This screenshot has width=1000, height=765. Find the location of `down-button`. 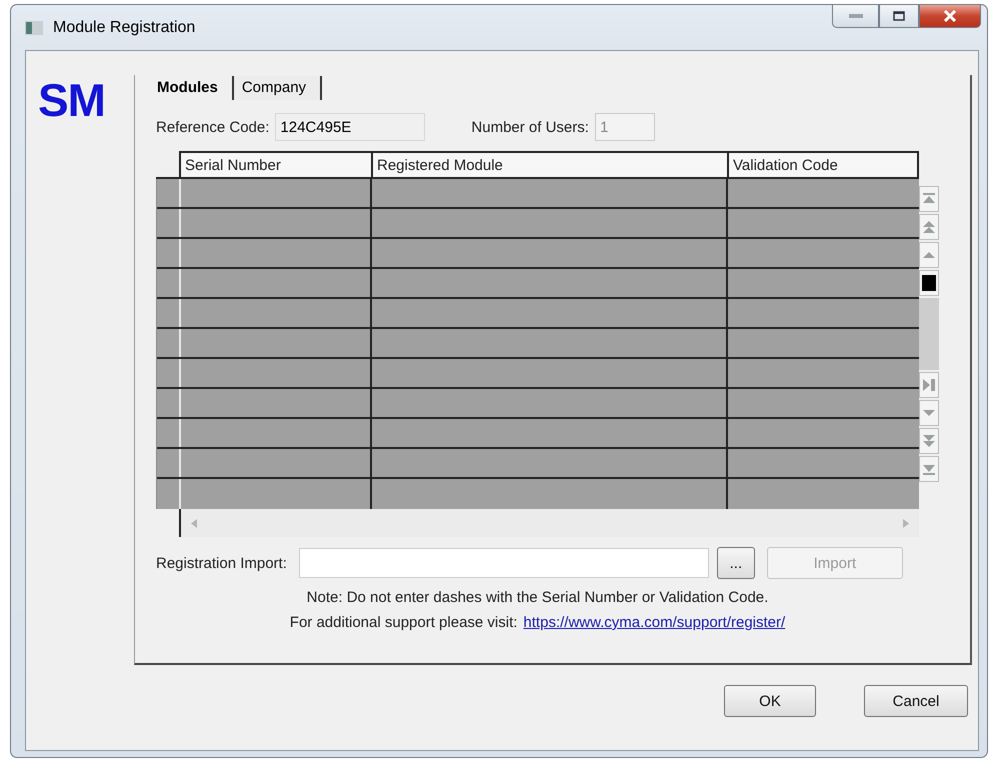

down-button is located at coordinates (929, 413).